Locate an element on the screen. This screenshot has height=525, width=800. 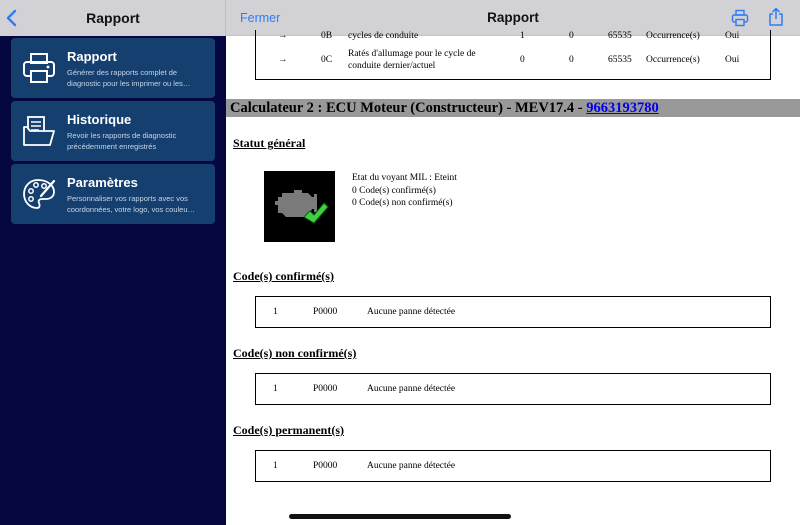
unconfirmed-codes-table: 1 P0000 Aucune panne détectée is located at coordinates (513, 389).